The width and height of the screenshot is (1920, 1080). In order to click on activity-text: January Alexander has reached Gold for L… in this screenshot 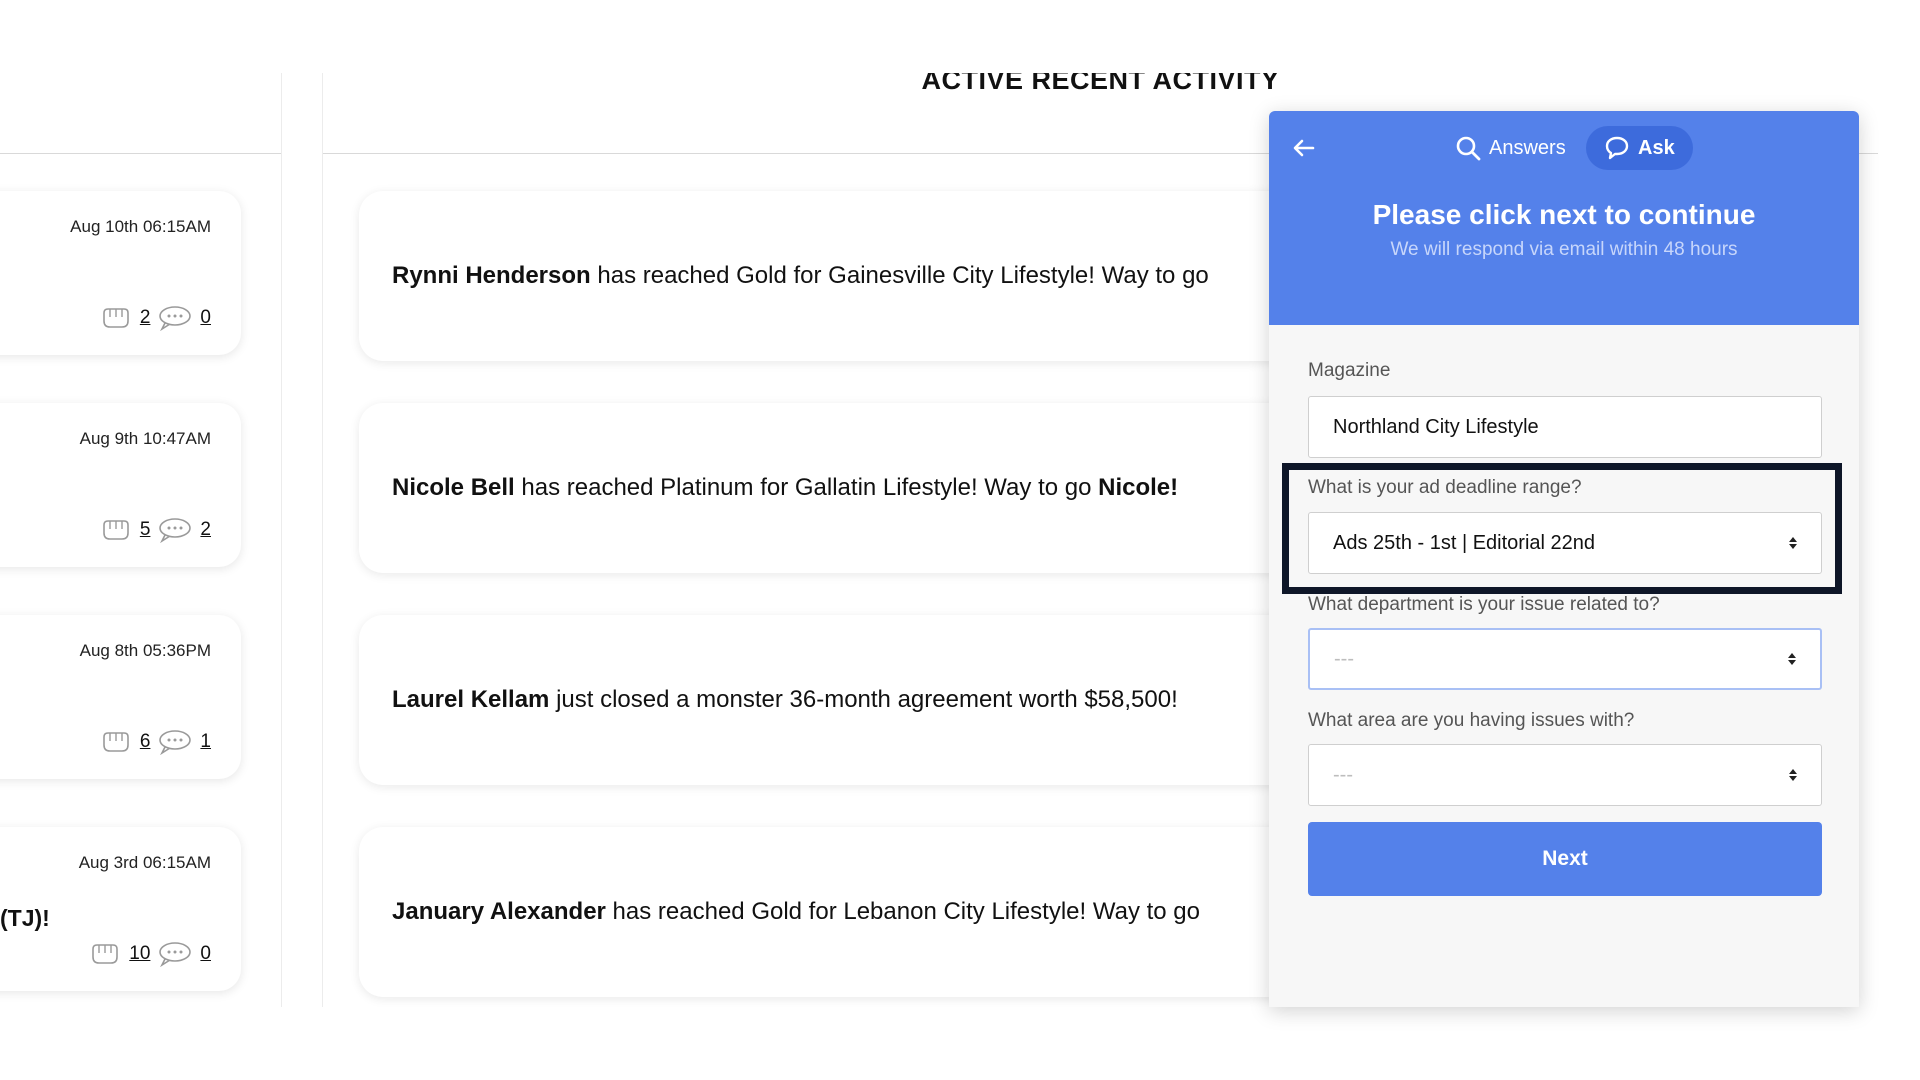, I will do `click(796, 912)`.